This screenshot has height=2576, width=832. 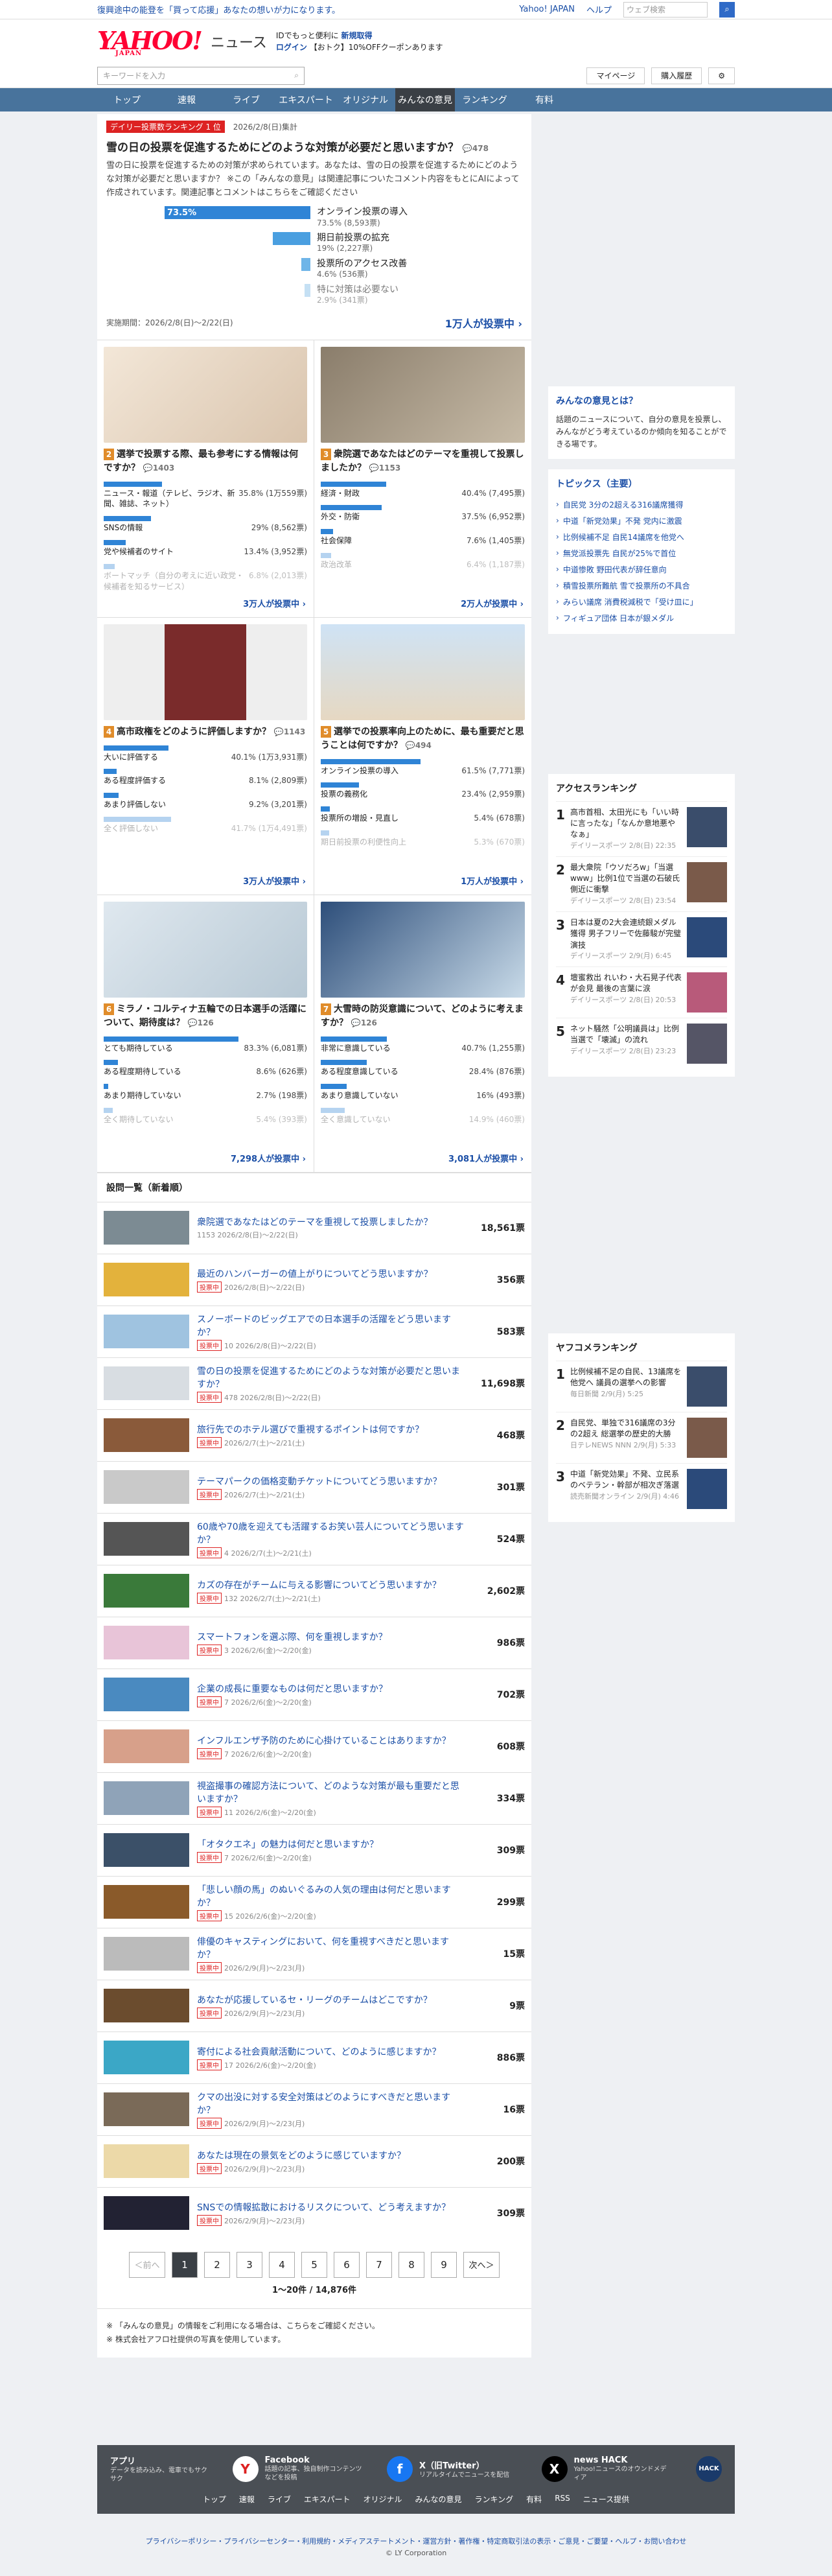 I want to click on list-item-title: 寄付による社会貢献活動について、どのように感じますか？, so click(x=319, y=2052).